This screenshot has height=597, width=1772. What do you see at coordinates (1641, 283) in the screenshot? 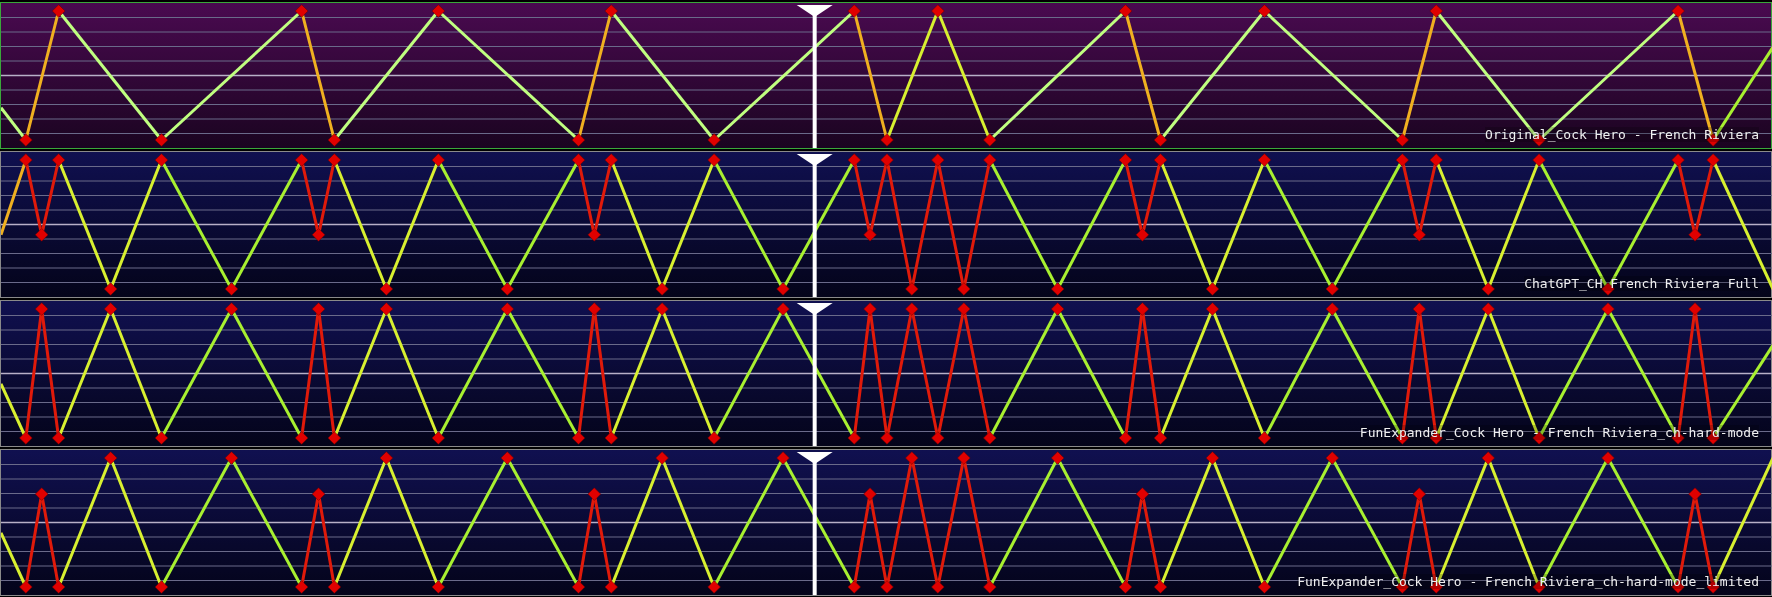
I see `track-label: ChatGPT_CH French Riviera Full` at bounding box center [1641, 283].